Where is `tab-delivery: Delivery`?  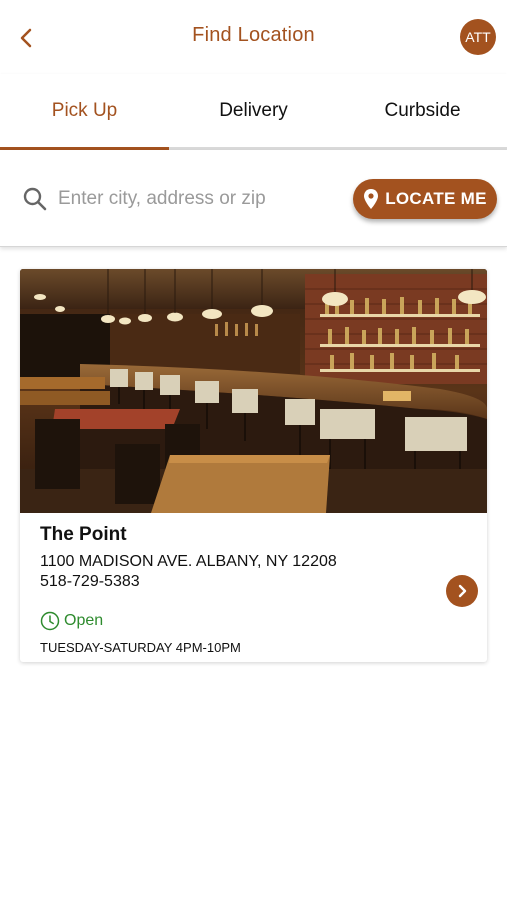
tab-delivery: Delivery is located at coordinates (253, 110).